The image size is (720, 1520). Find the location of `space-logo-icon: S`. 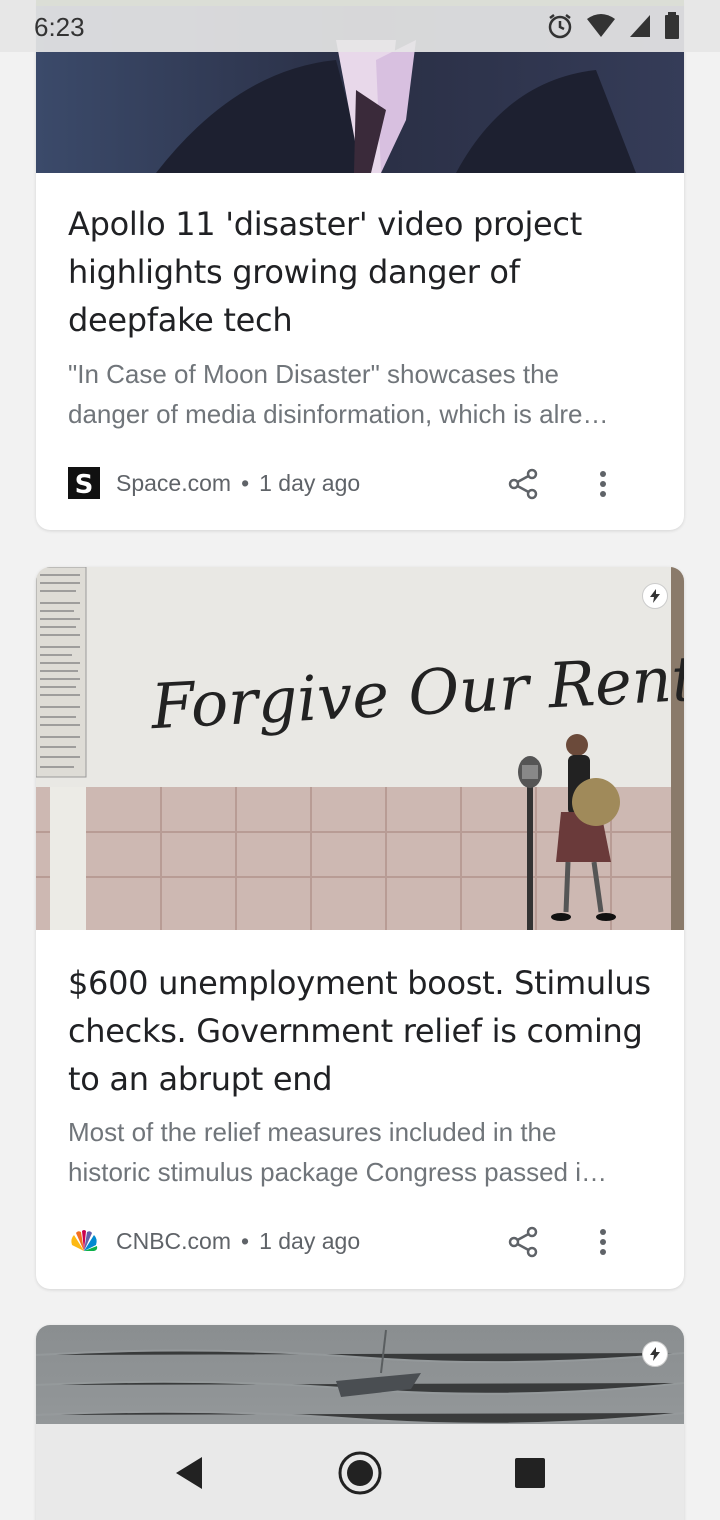

space-logo-icon: S is located at coordinates (84, 483).